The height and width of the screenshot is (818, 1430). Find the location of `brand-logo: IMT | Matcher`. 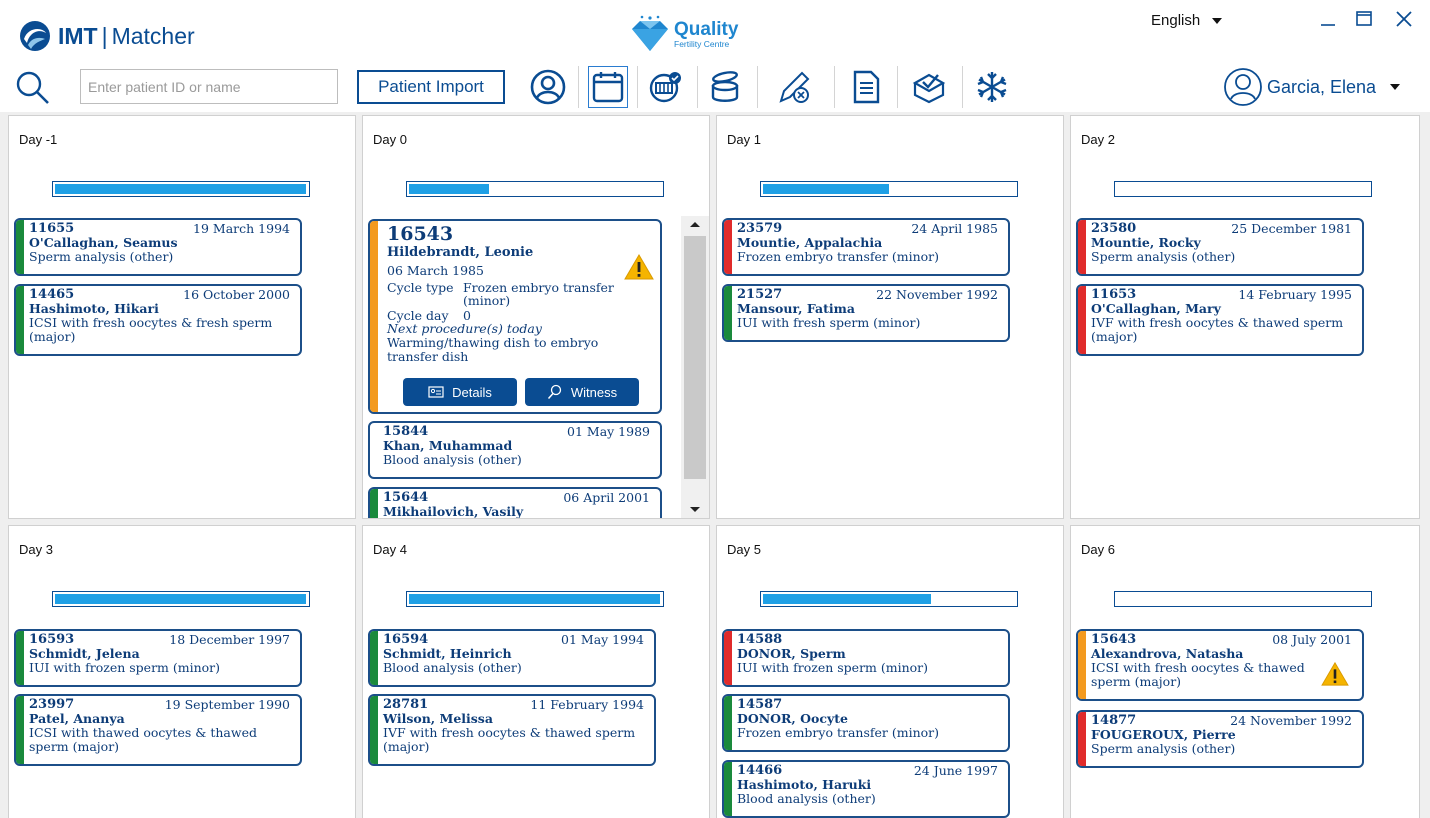

brand-logo: IMT | Matcher is located at coordinates (106, 36).